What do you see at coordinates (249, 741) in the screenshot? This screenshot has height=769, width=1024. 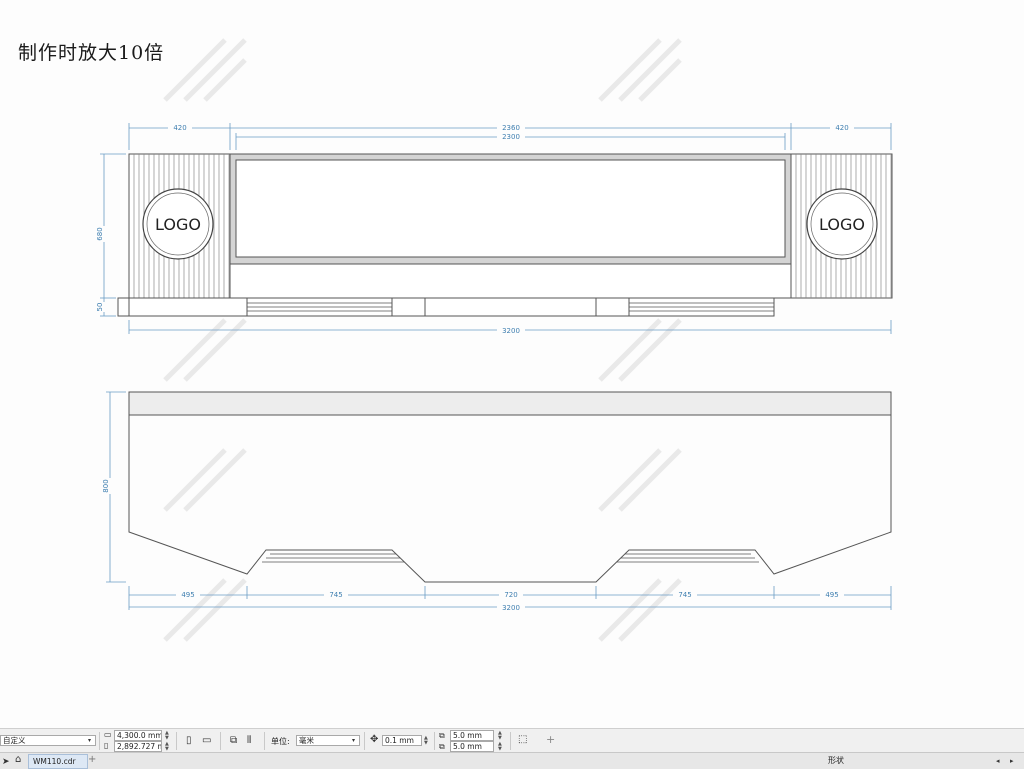 I see `current-page-icon: ⫴` at bounding box center [249, 741].